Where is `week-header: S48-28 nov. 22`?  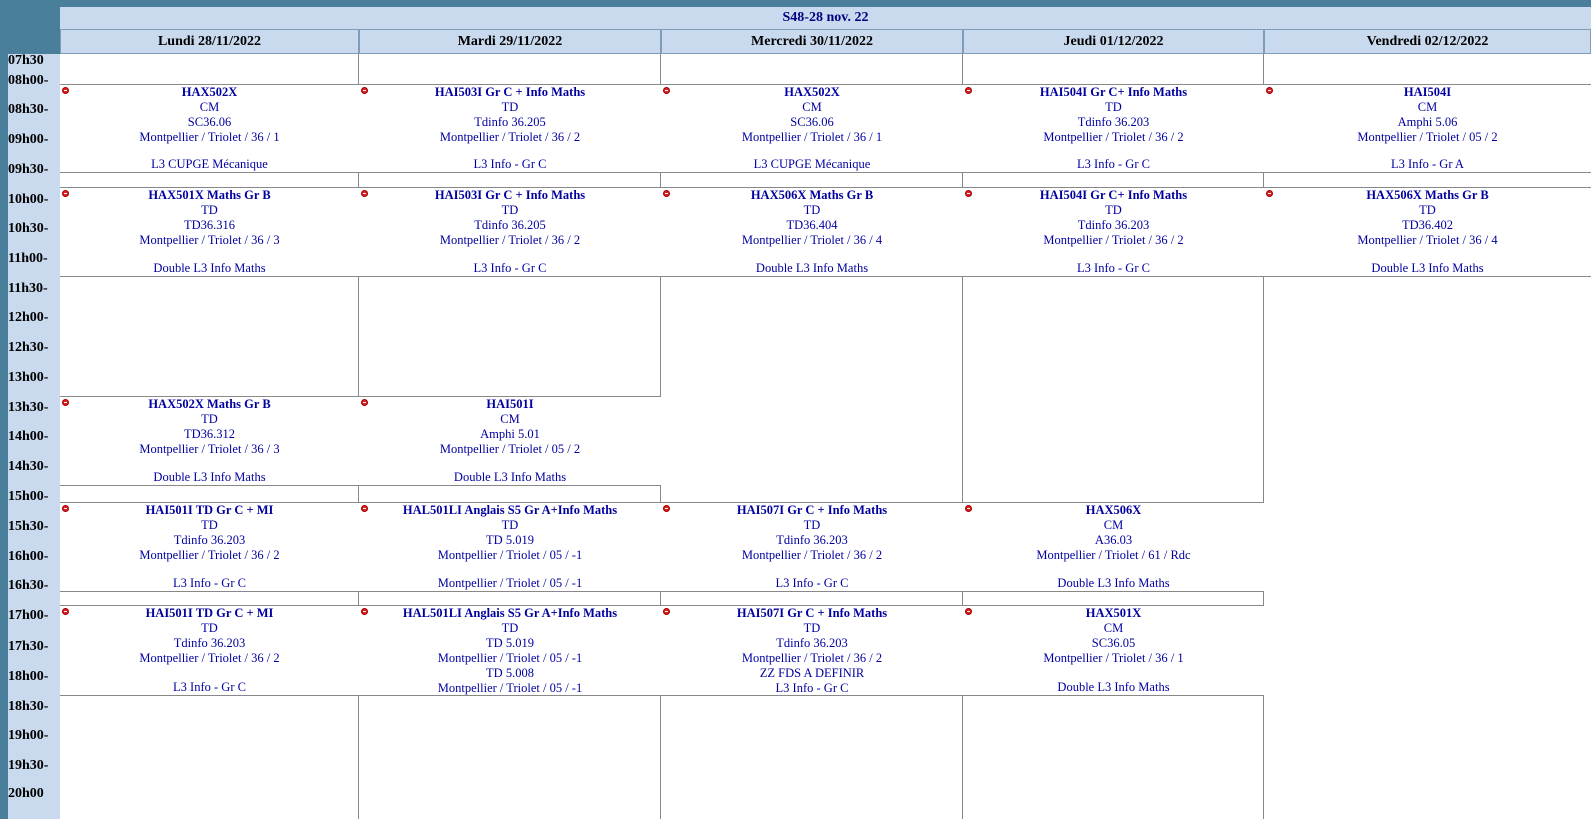
week-header: S48-28 nov. 22 is located at coordinates (825, 18).